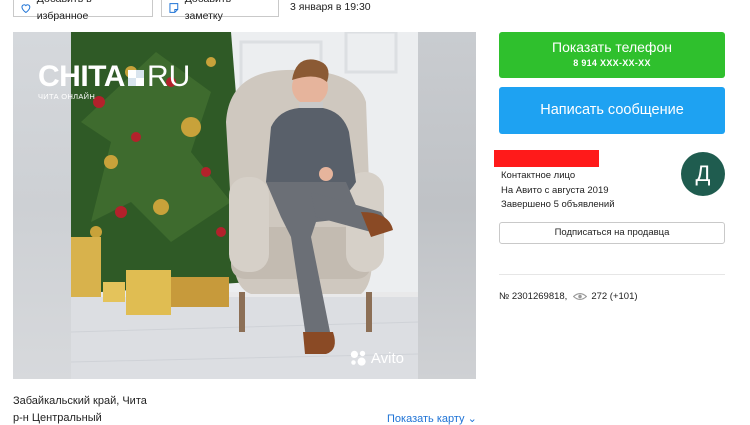  I want to click on ad-meta: № 2301269818, 272 (+101), so click(568, 296).